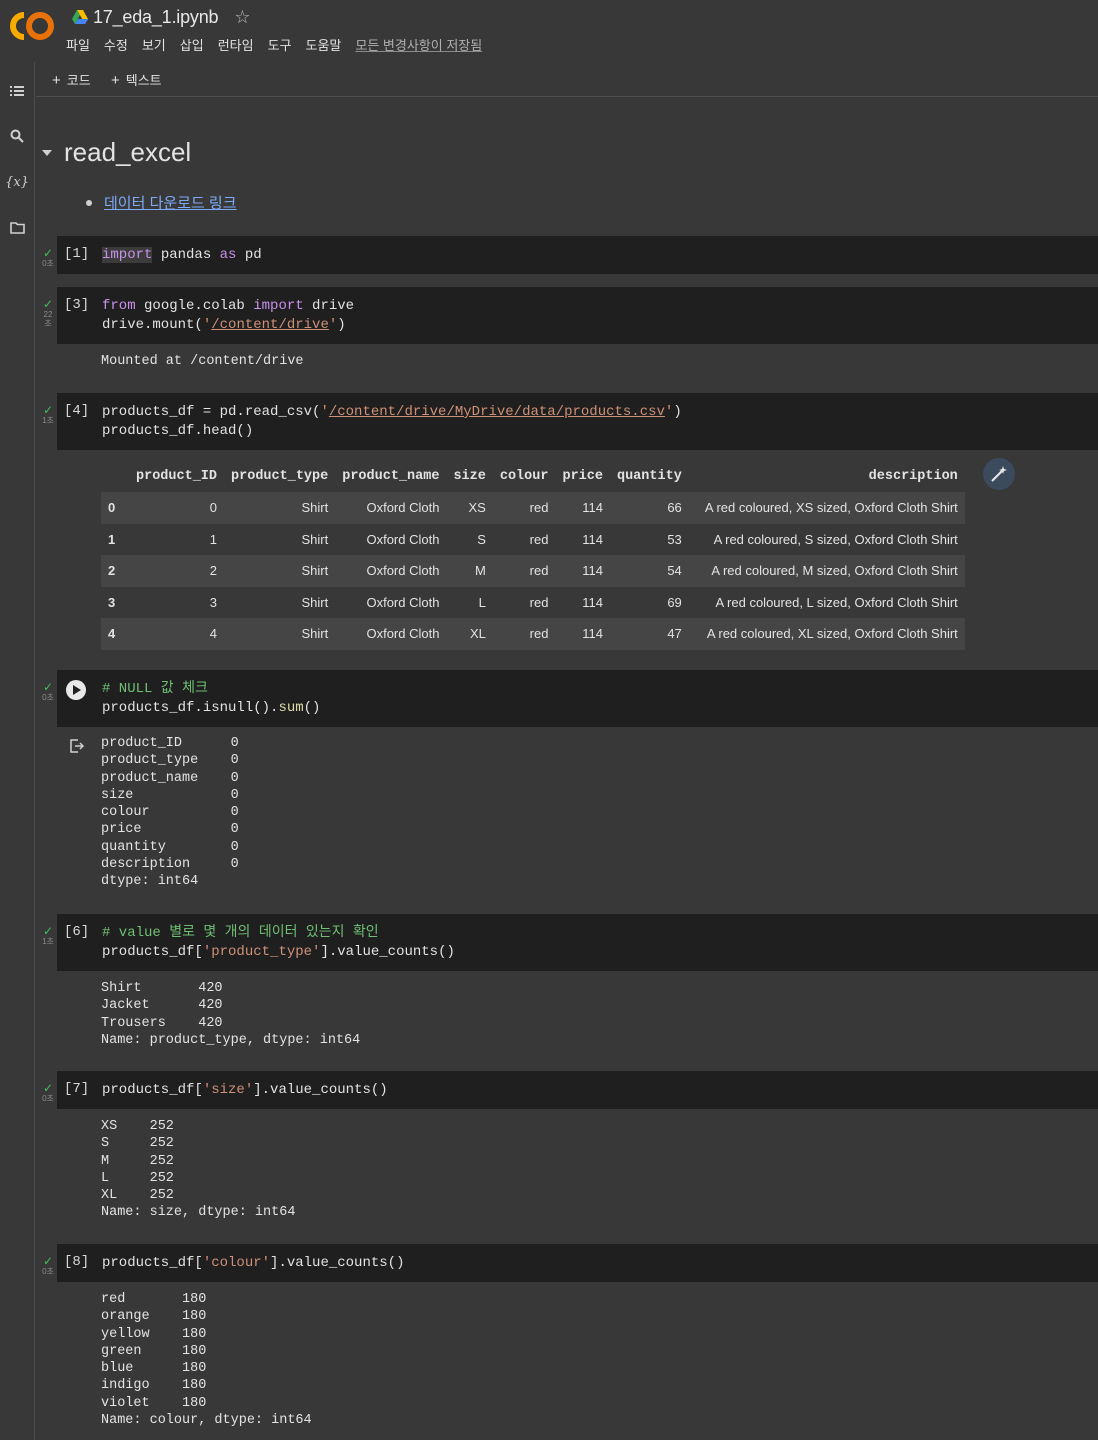 The image size is (1098, 1440). Describe the element at coordinates (999, 474) in the screenshot. I see `magic-wand-icon` at that location.